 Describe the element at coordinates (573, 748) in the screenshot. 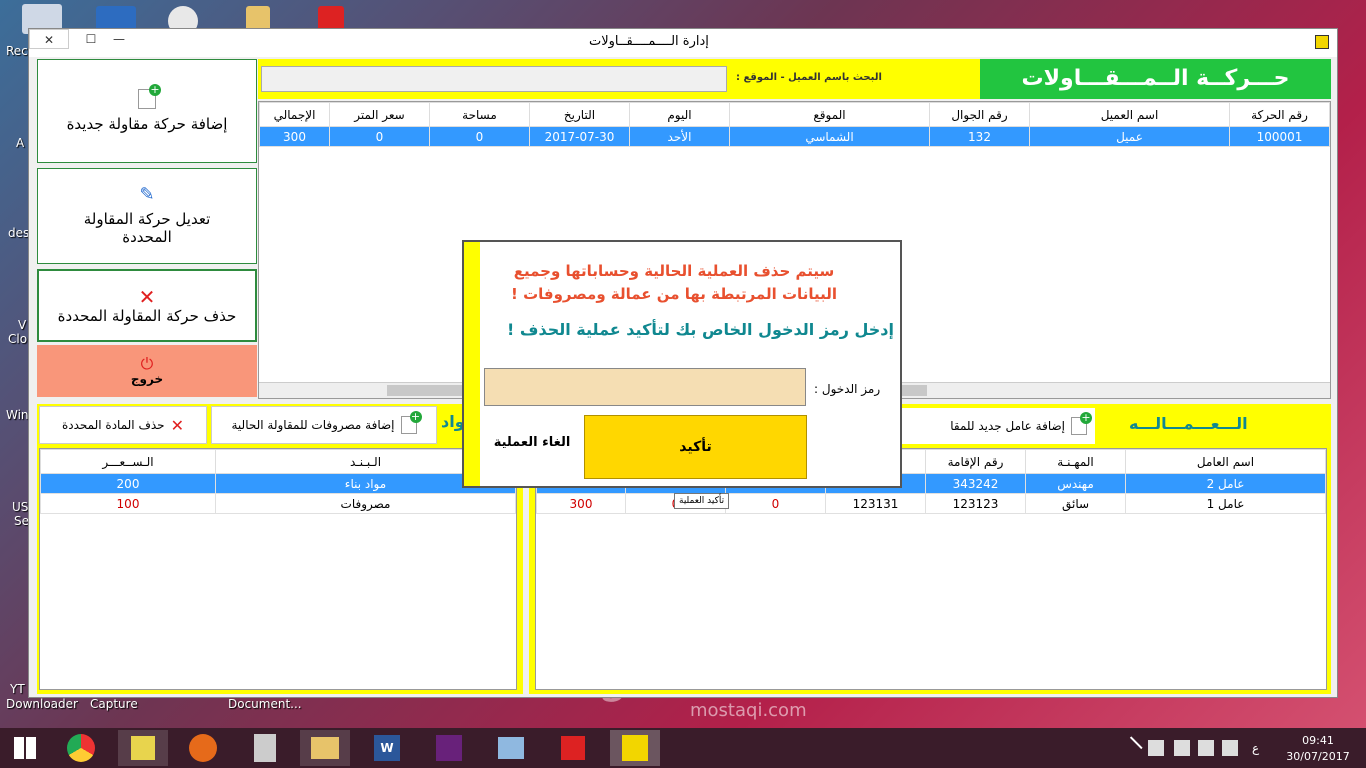

I see `acrobat-icon` at that location.